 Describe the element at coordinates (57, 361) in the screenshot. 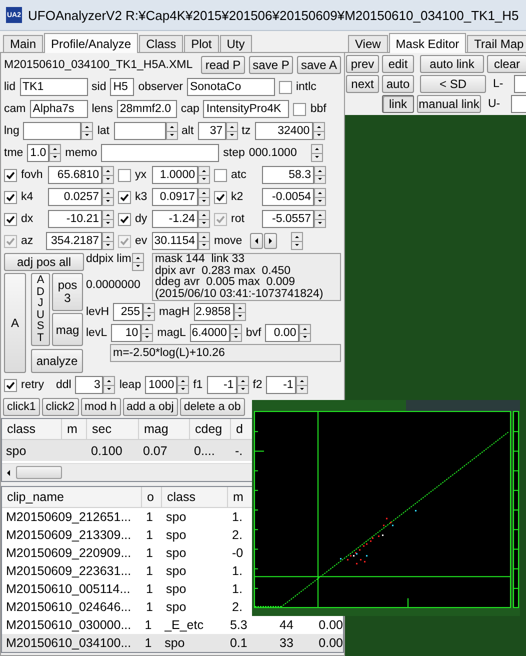

I see `analyze-button: analyze` at that location.